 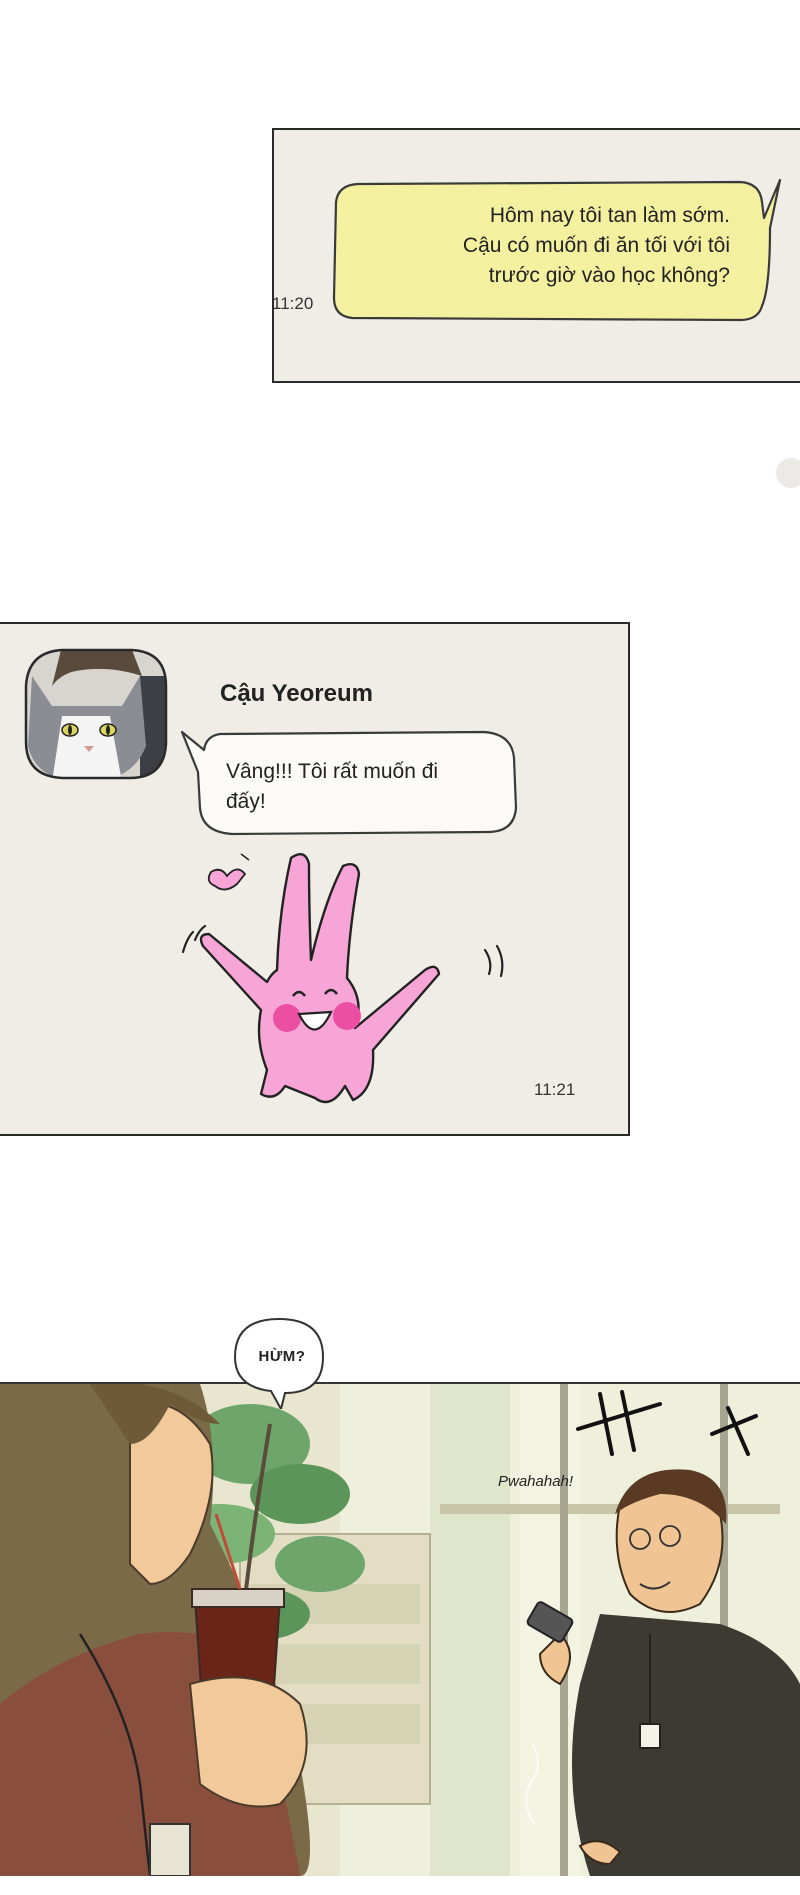 I want to click on pink-bunny-sticker-icon, so click(x=342, y=978).